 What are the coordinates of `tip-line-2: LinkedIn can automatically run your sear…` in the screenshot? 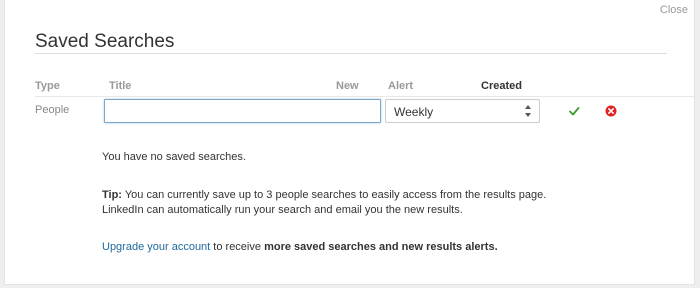 It's located at (282, 210).